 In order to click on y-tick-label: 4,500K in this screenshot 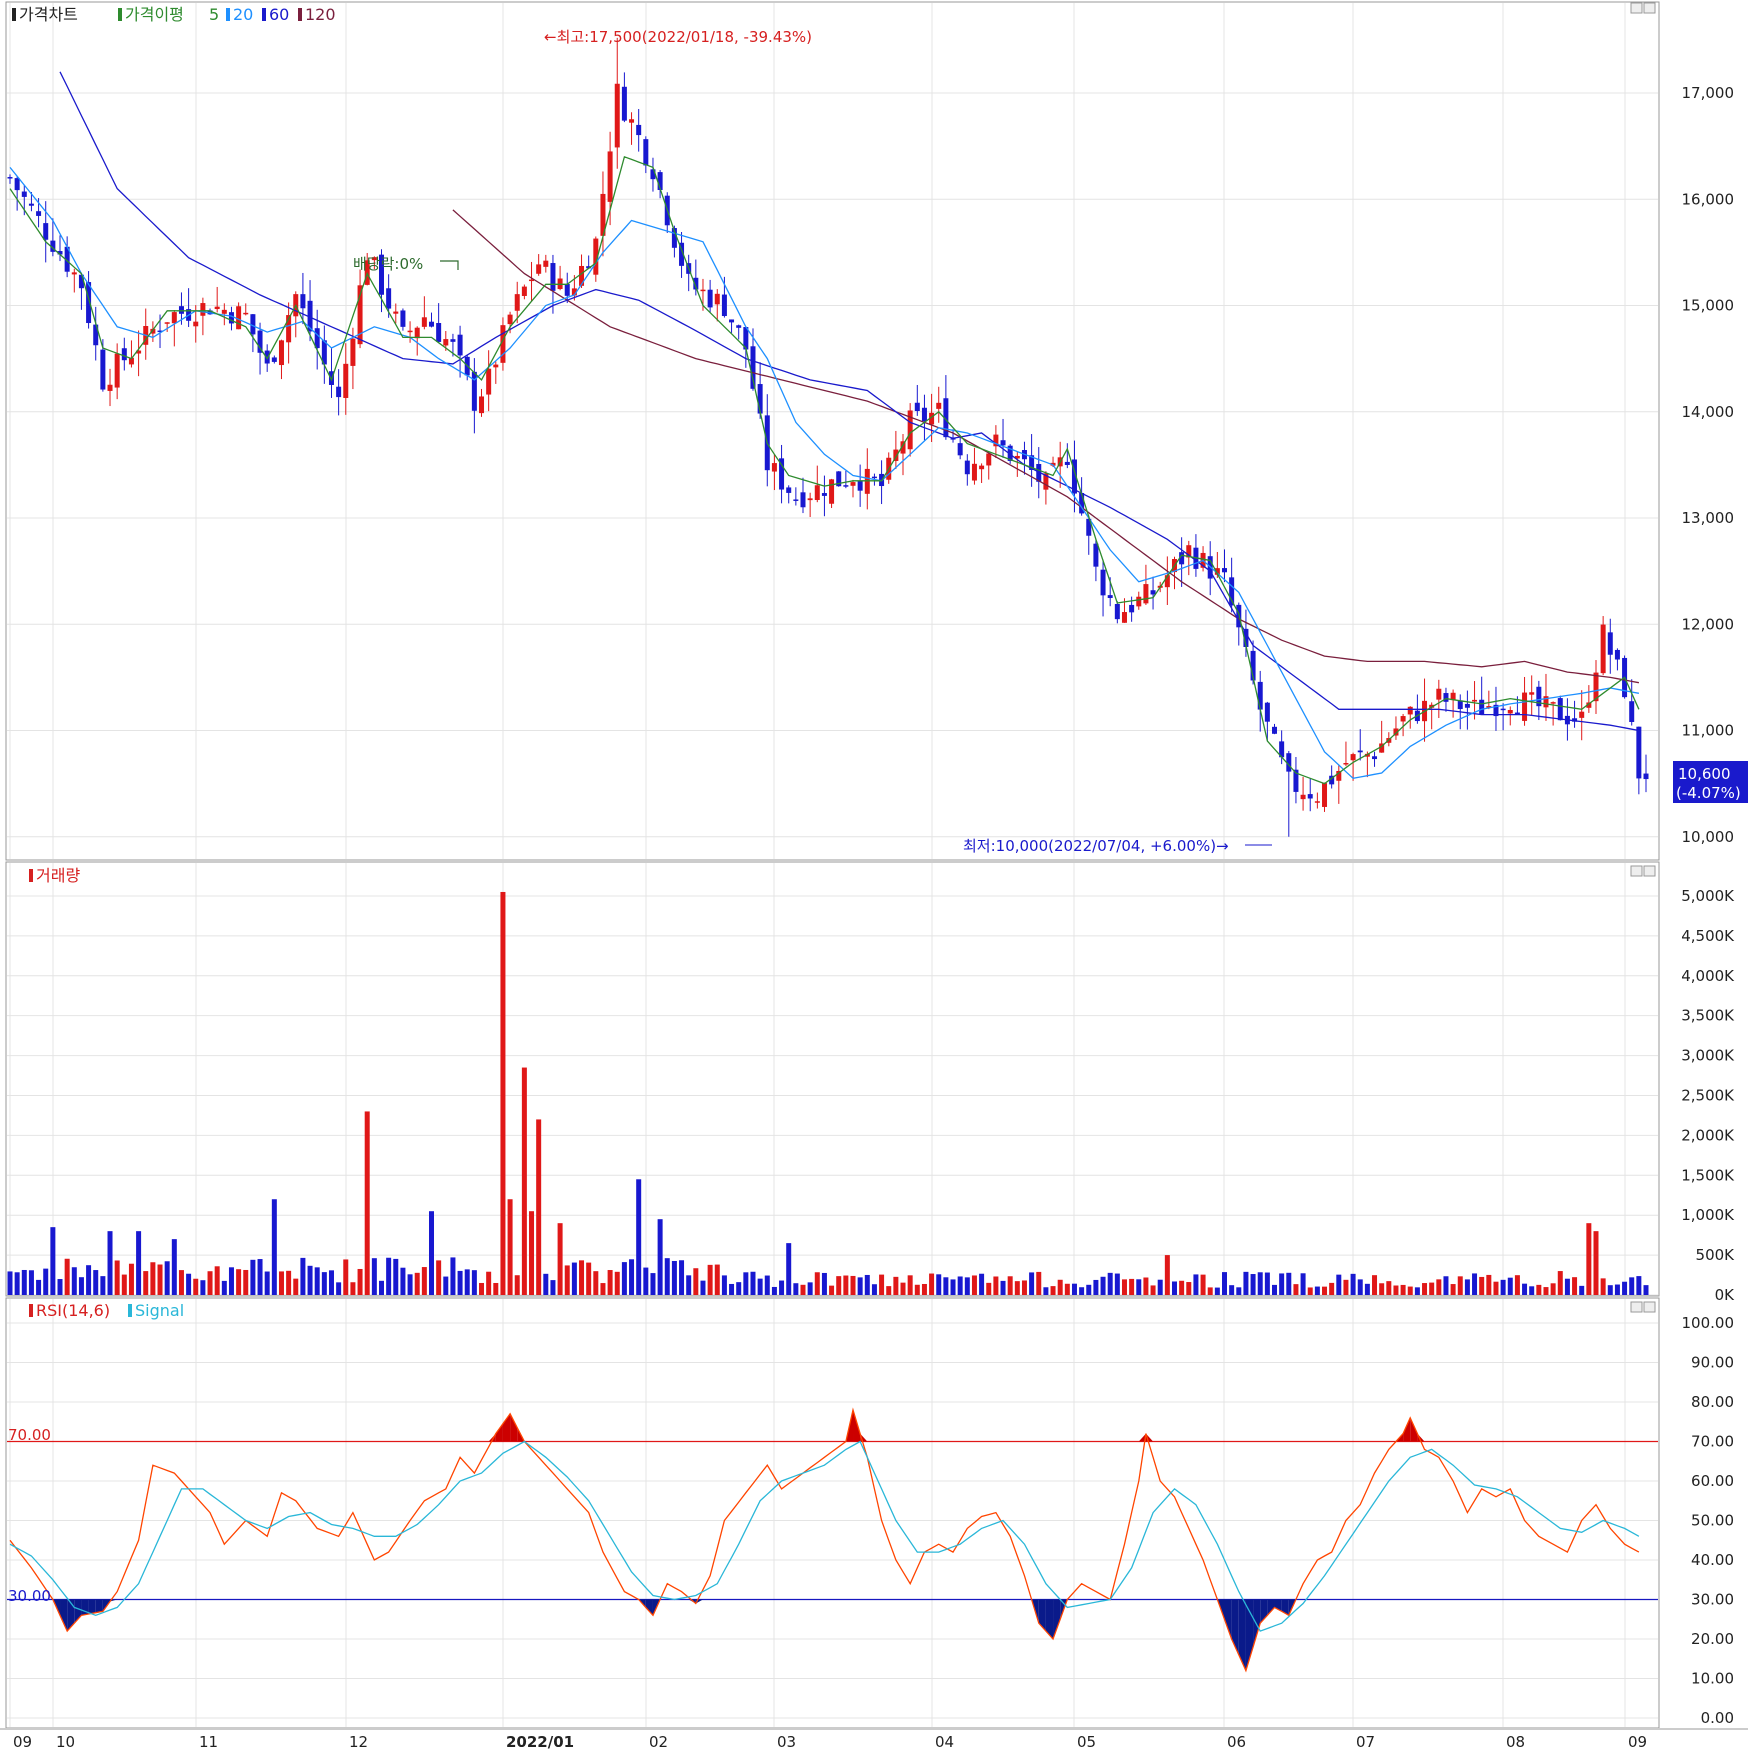, I will do `click(1708, 936)`.